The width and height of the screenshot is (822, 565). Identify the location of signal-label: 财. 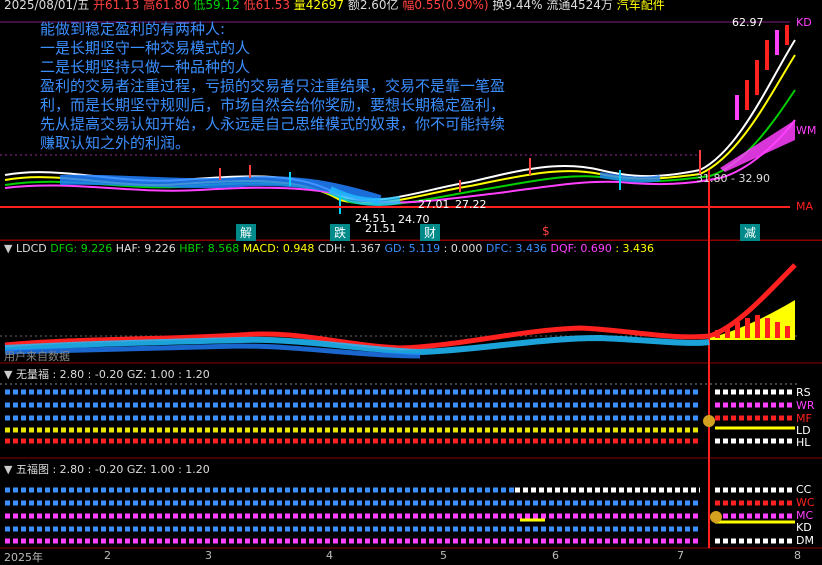
(430, 232).